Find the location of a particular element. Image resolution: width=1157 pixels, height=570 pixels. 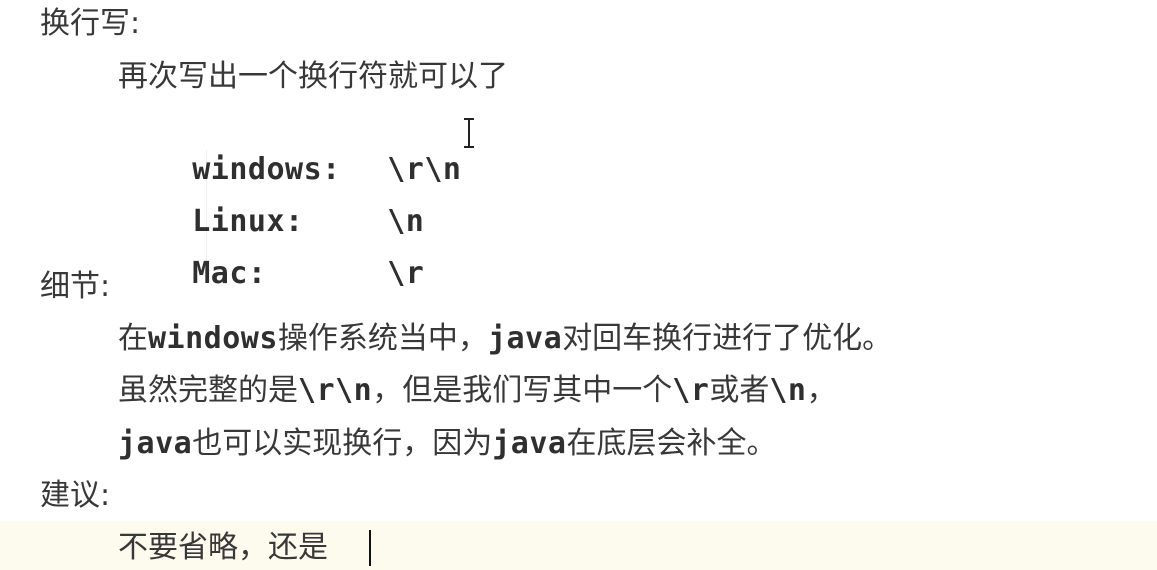

details-line-3-part-1: 也可以实现换行，因为 is located at coordinates (342, 443).